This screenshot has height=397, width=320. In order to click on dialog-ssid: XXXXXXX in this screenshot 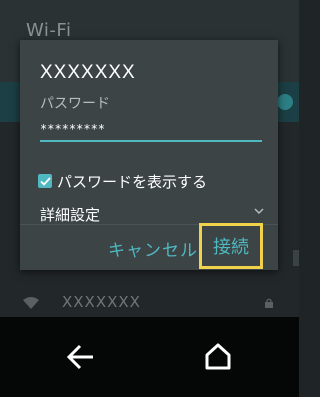, I will do `click(88, 72)`.